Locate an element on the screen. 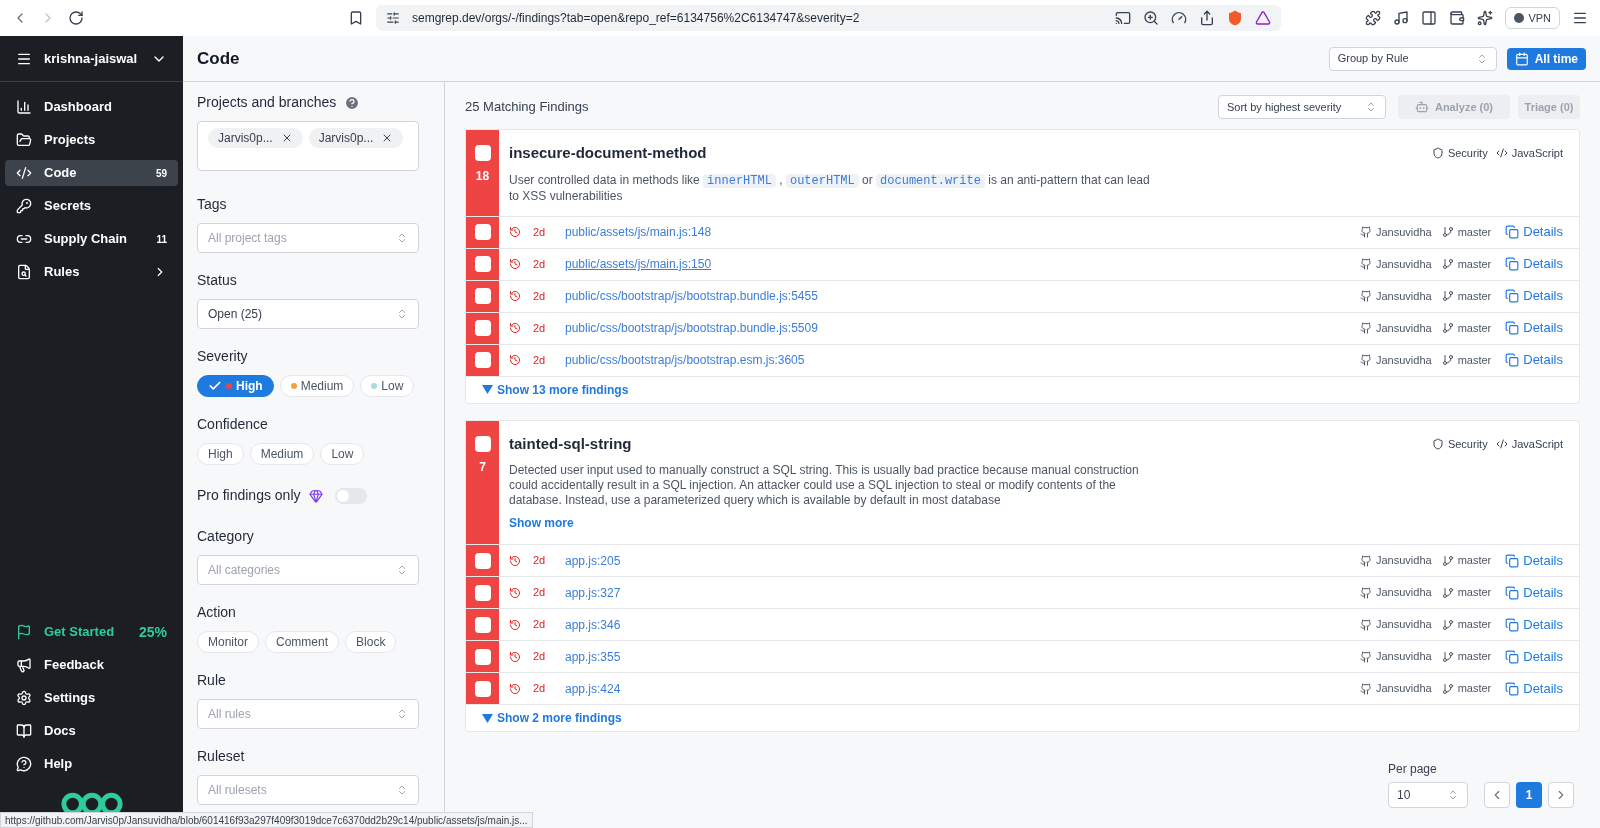 This screenshot has height=828, width=1600. group-by-select: Group by Rule is located at coordinates (1412, 58).